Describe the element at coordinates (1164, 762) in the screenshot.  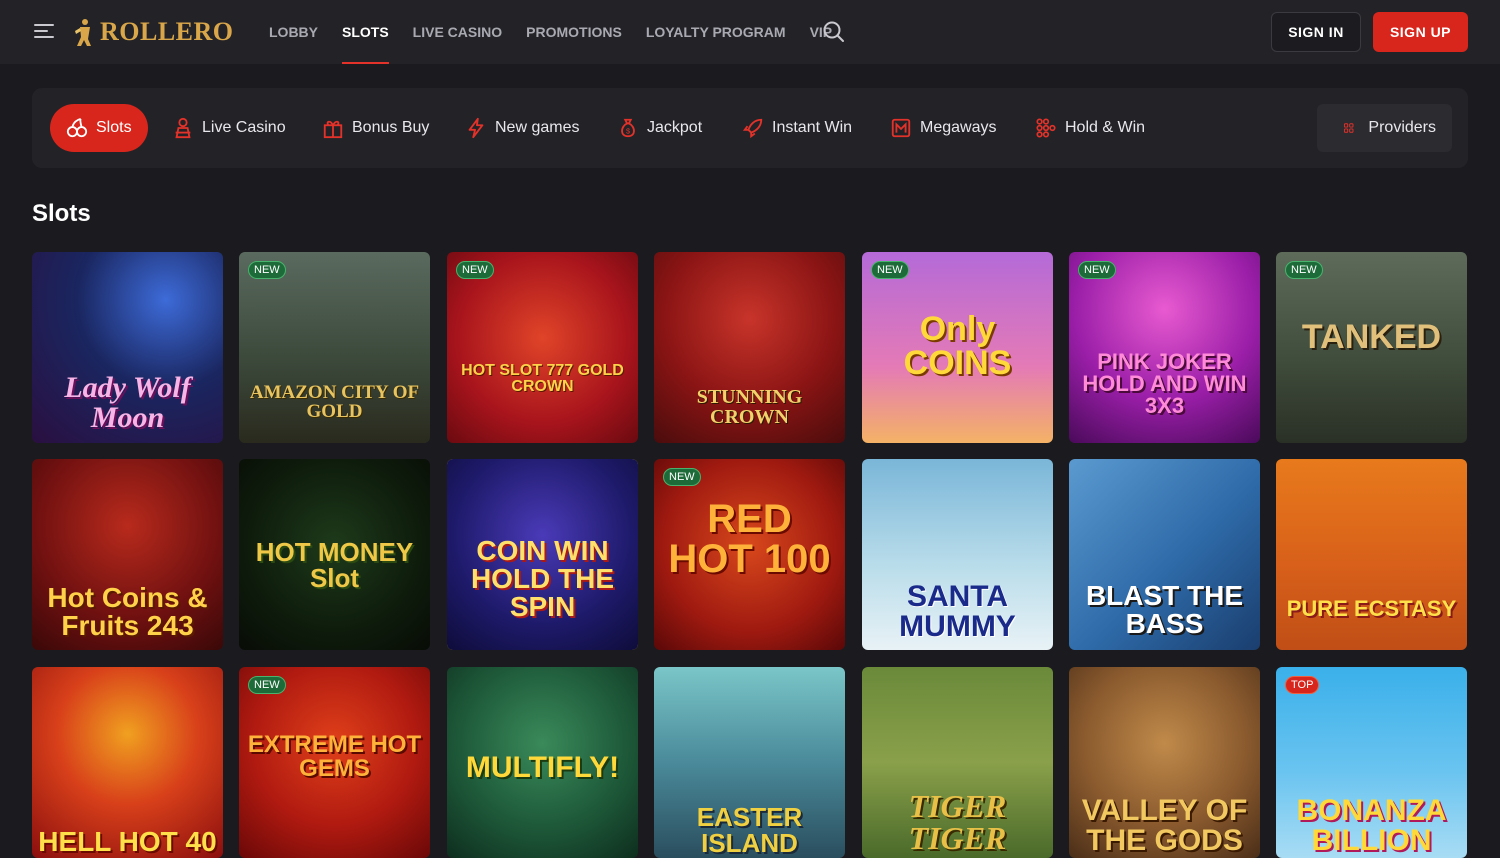
I see `game-tile-valley-of-the-gods: VALLEY OF THE GODS` at that location.